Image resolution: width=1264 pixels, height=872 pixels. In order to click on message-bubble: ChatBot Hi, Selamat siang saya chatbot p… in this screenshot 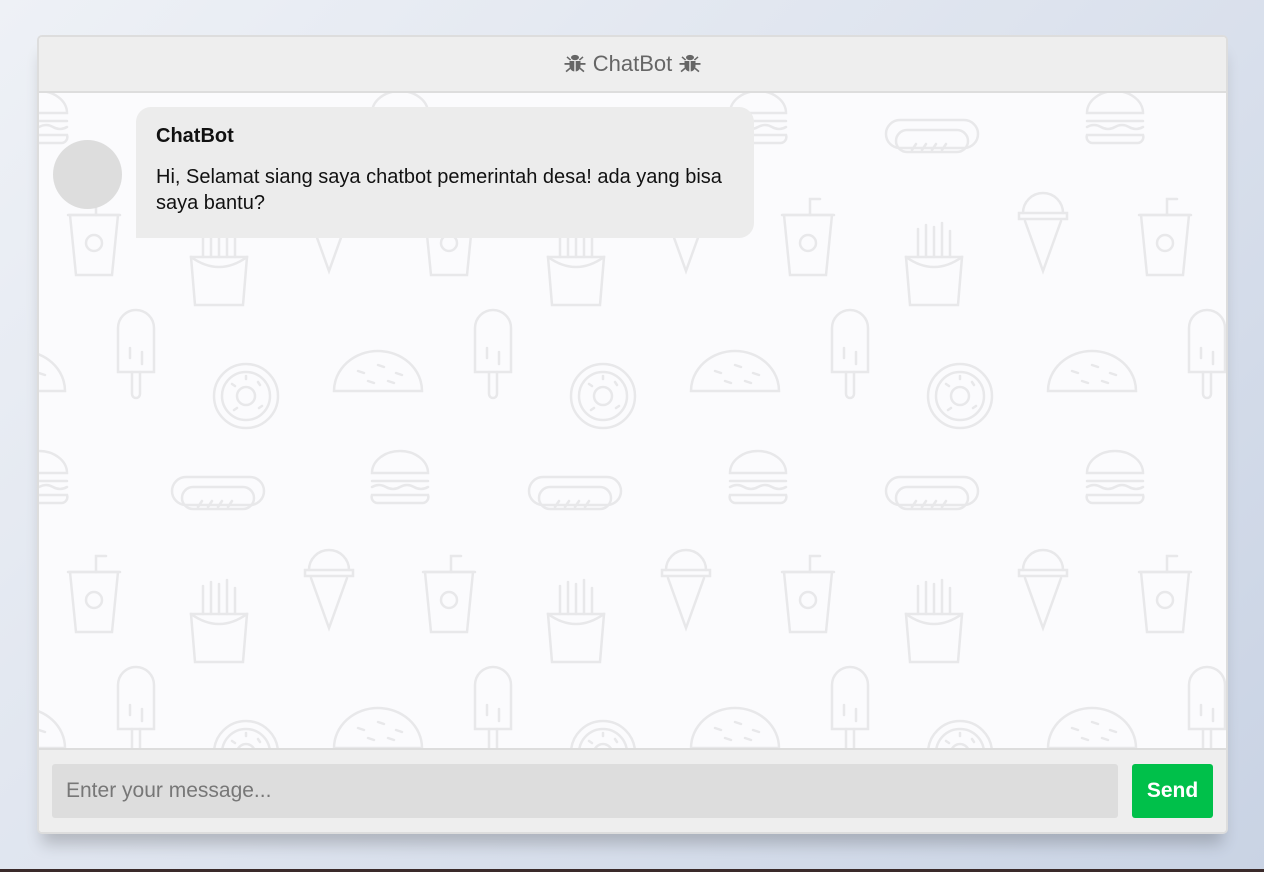, I will do `click(445, 172)`.